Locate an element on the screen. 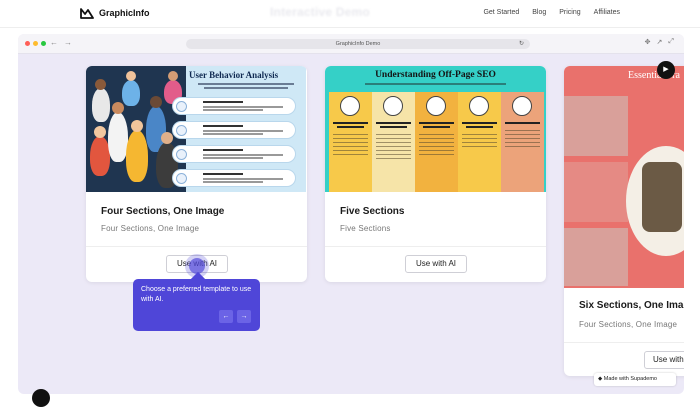 This screenshot has height=407, width=700. use-with-ai-button: Use with is located at coordinates (664, 360).